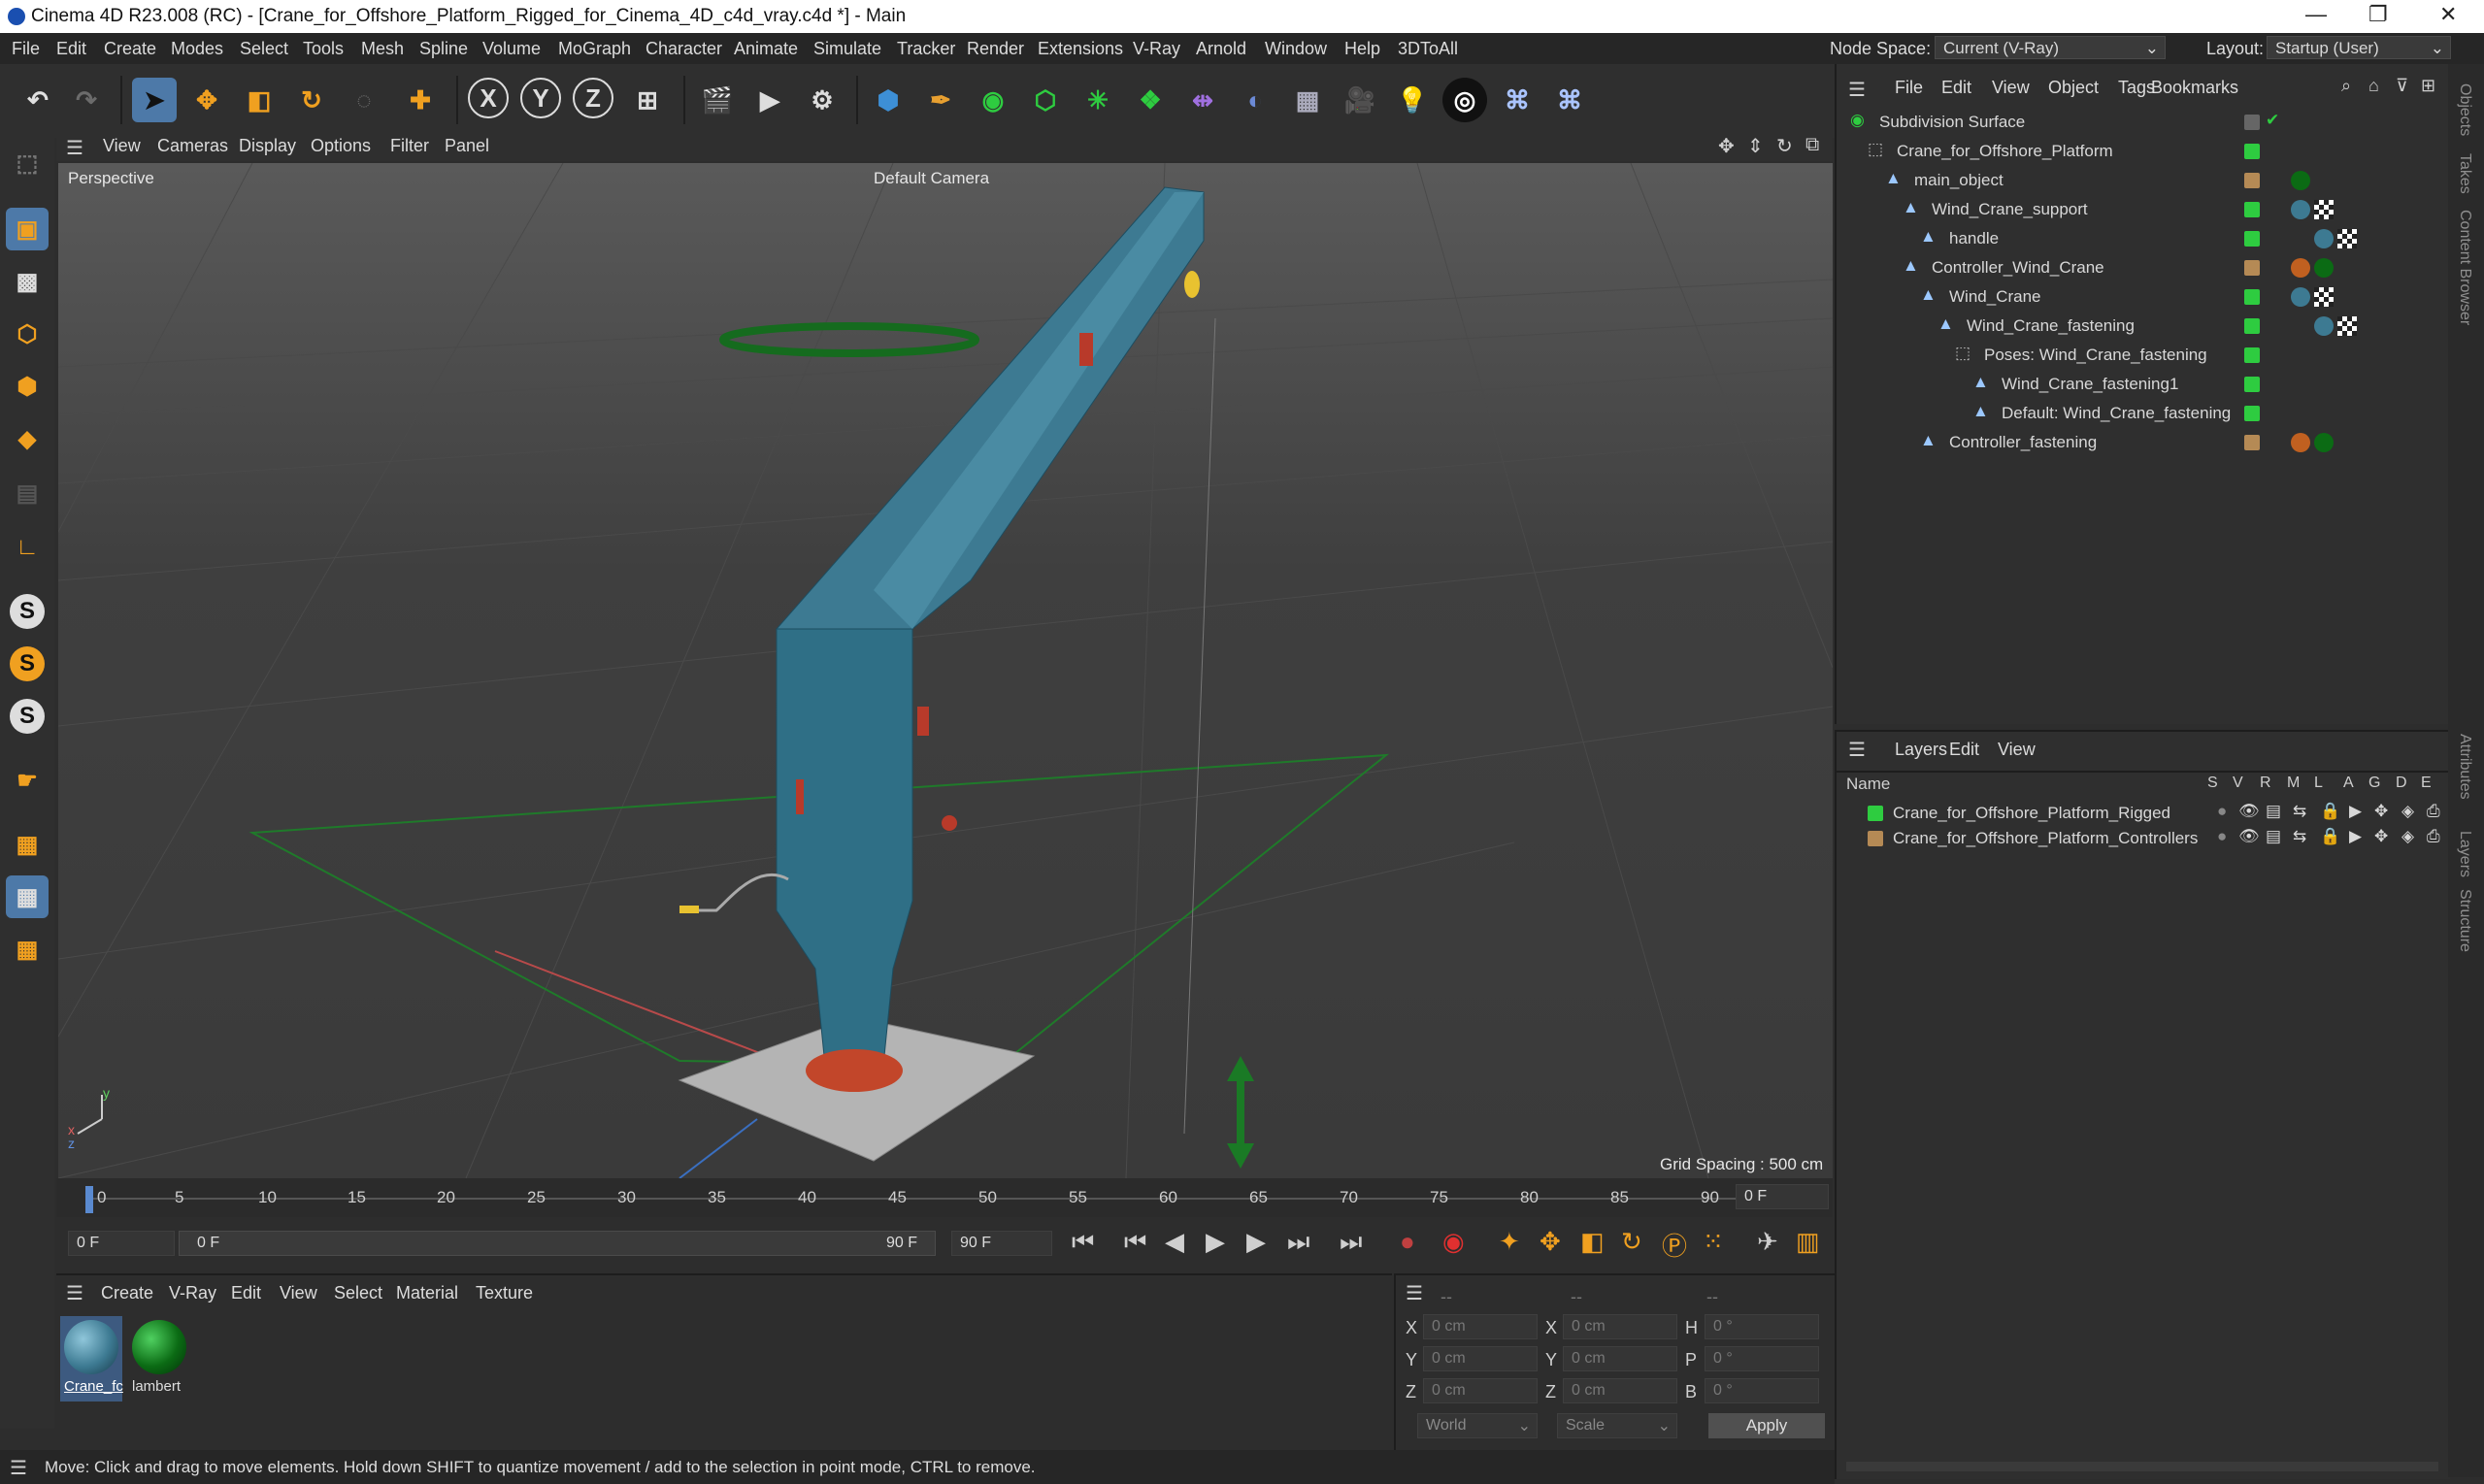 This screenshot has height=1484, width=2484. I want to click on z-axis-lock-icon: Z, so click(593, 98).